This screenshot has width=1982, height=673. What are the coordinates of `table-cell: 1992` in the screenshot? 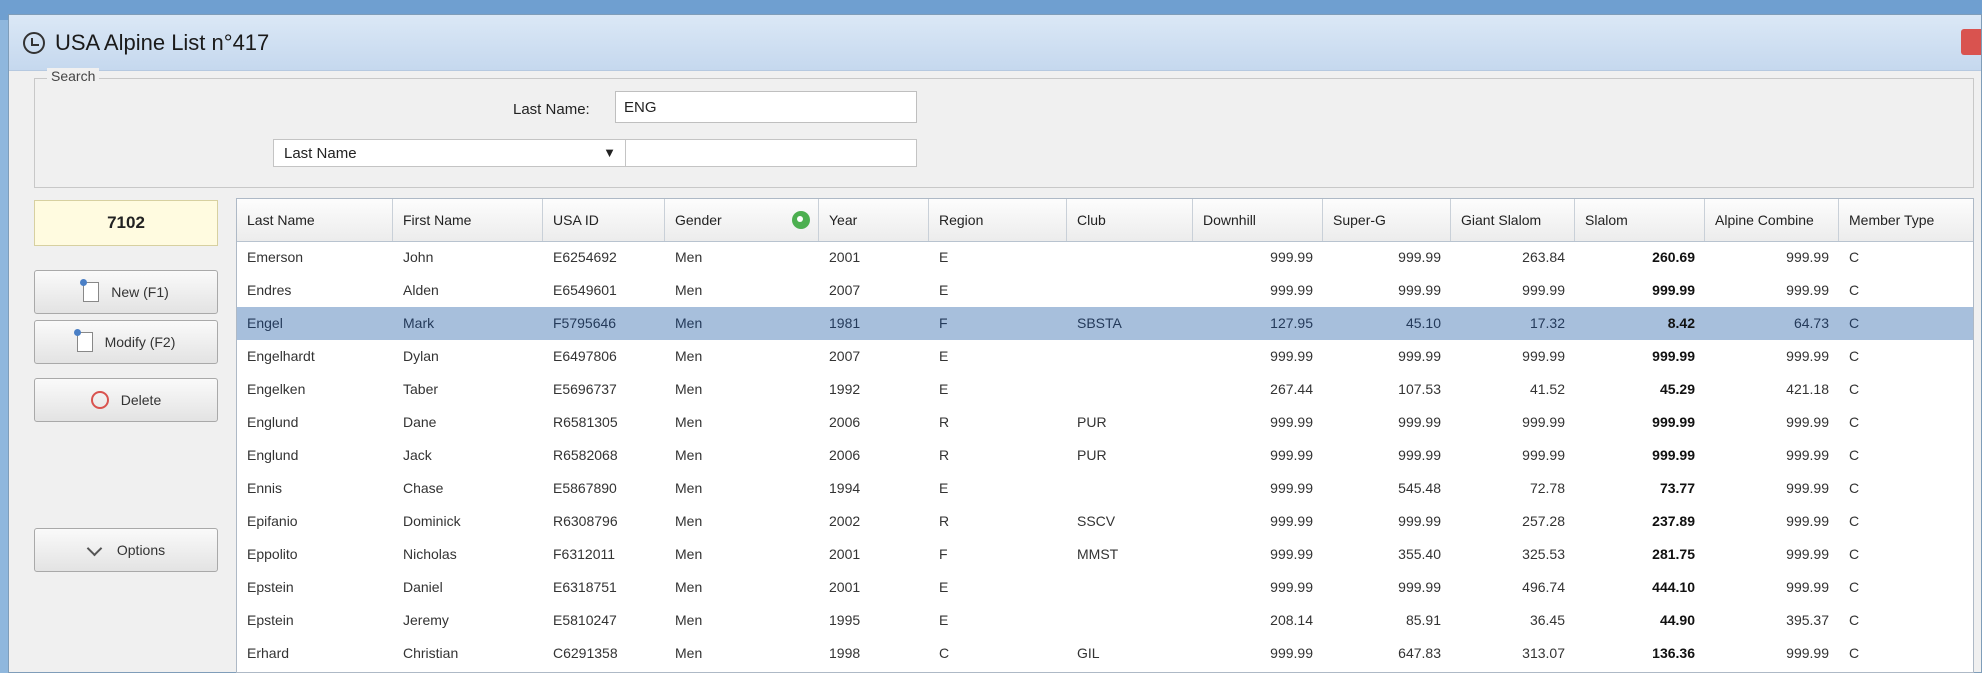 It's located at (845, 389).